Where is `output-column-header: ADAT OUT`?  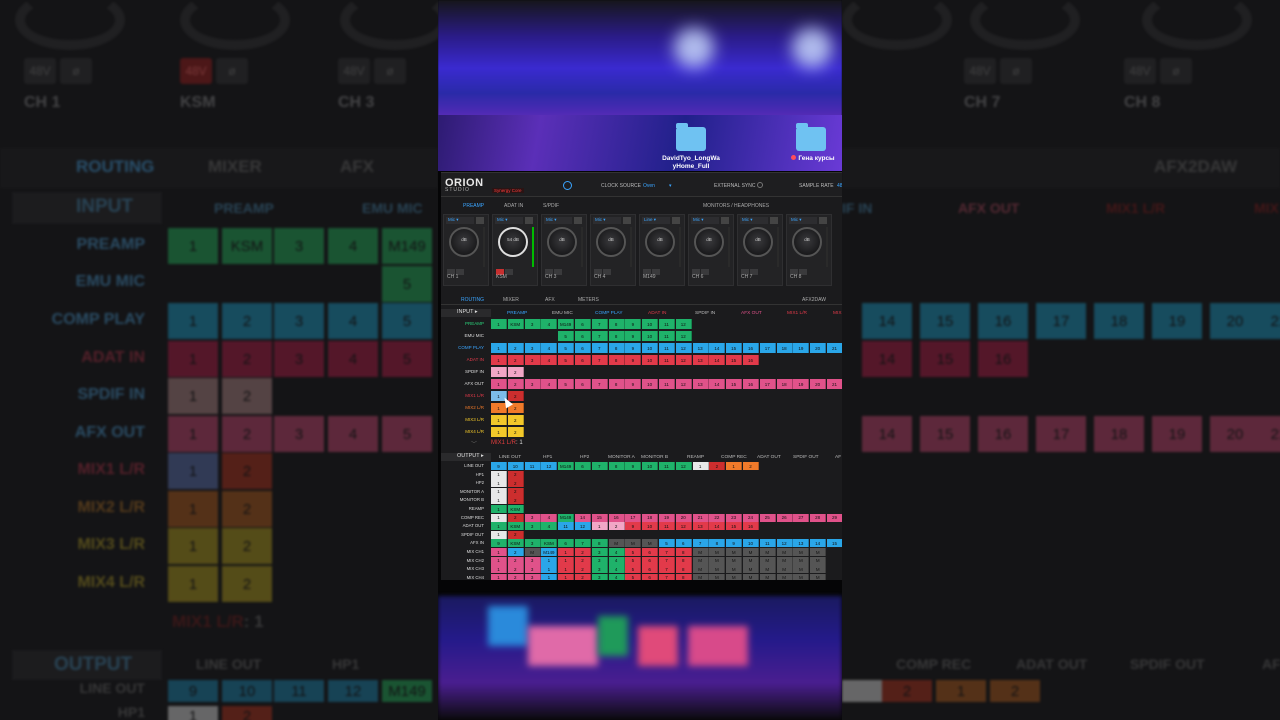 output-column-header: ADAT OUT is located at coordinates (769, 459).